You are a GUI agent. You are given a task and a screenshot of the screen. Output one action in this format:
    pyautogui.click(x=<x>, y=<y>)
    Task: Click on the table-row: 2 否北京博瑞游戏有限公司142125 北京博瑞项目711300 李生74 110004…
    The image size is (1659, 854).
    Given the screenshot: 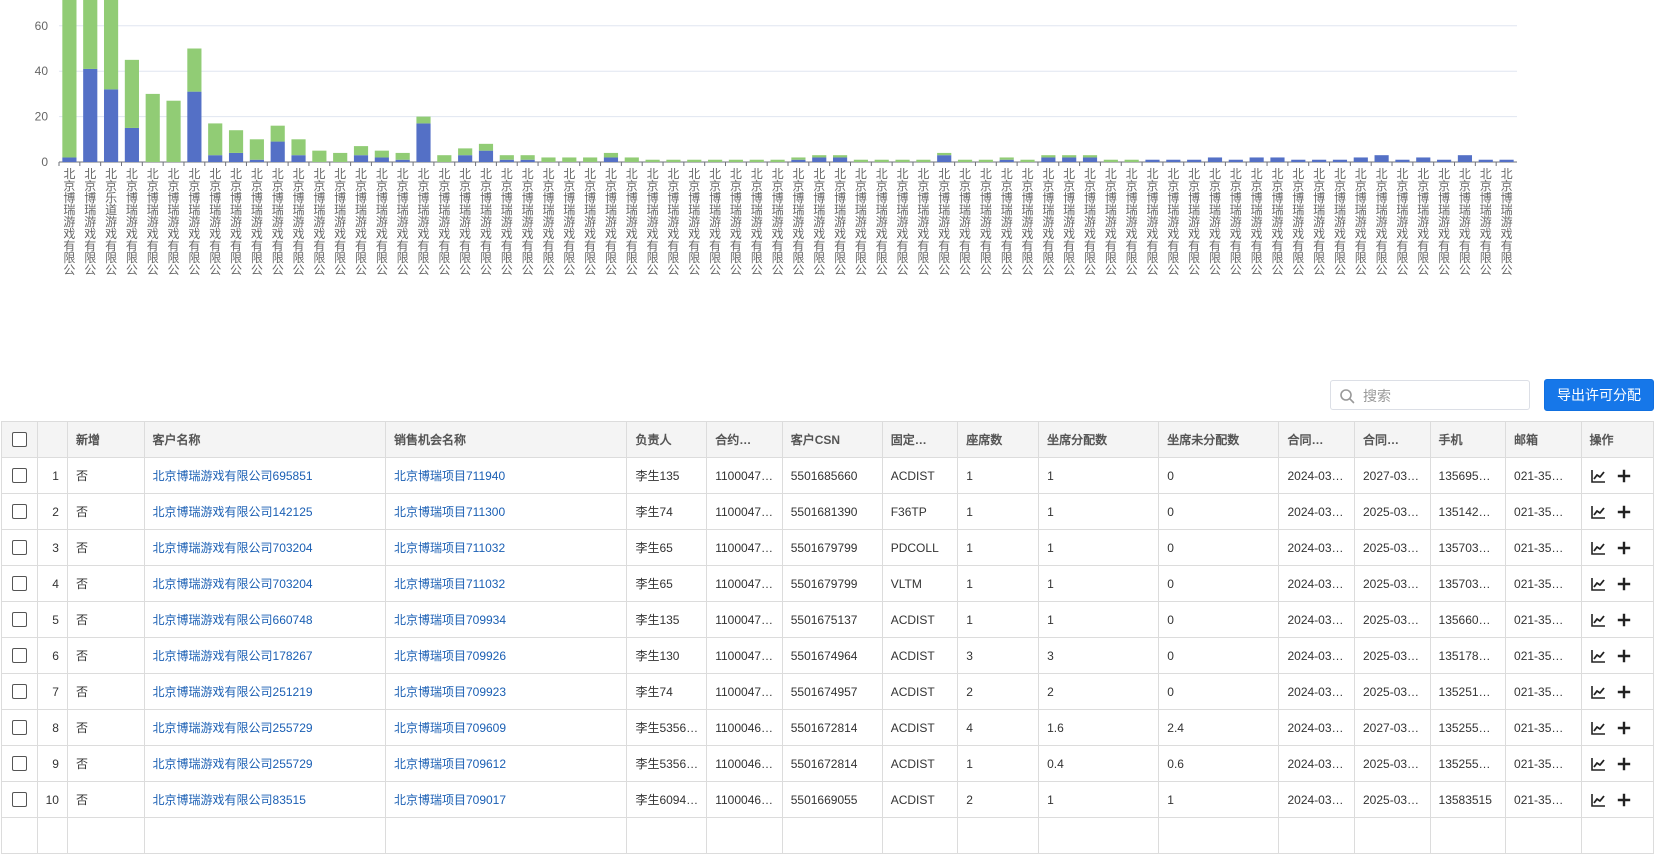 What is the action you would take?
    pyautogui.click(x=827, y=511)
    